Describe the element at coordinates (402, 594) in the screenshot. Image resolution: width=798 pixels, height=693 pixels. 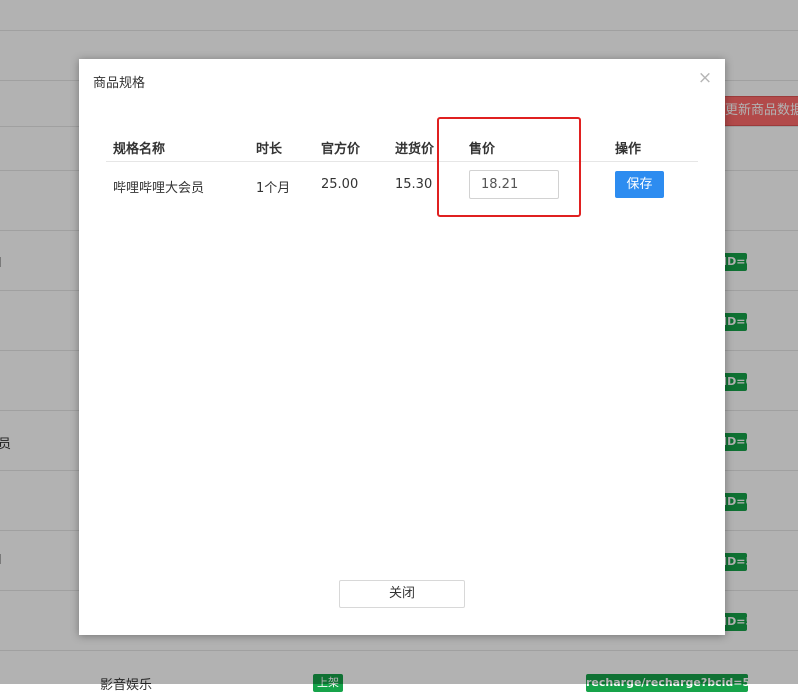
I see `dialog-close-button: 关闭` at that location.